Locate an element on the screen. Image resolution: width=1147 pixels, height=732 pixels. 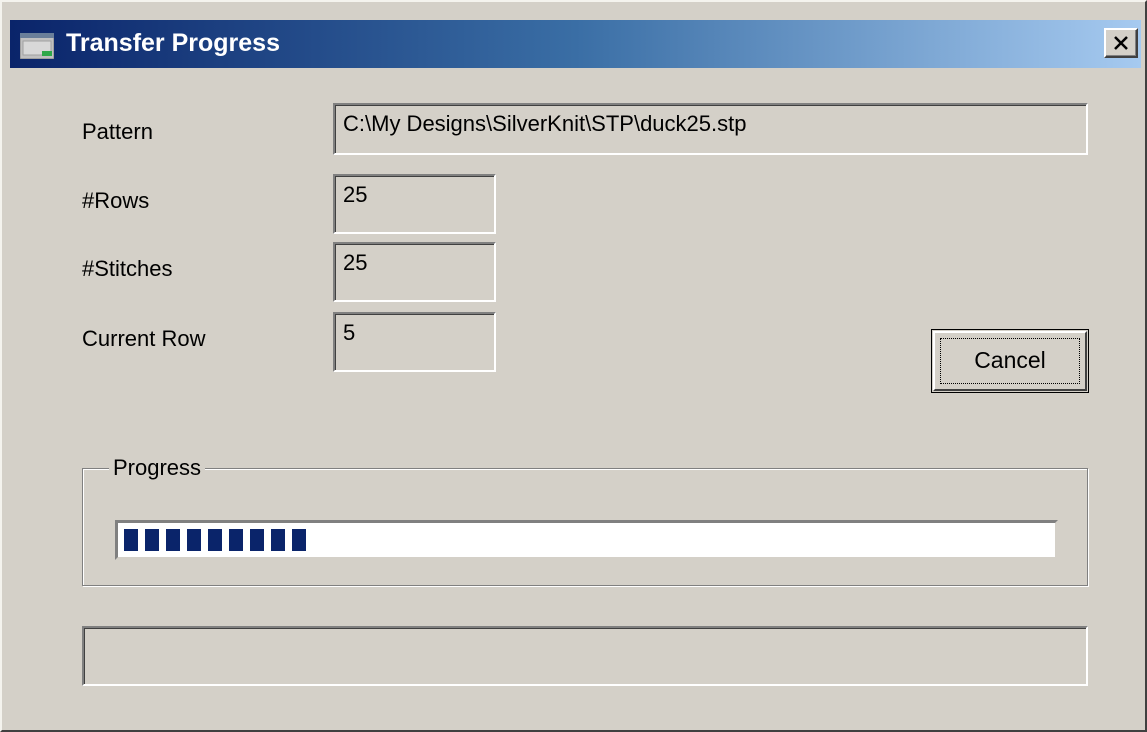
progress-bar is located at coordinates (586, 540).